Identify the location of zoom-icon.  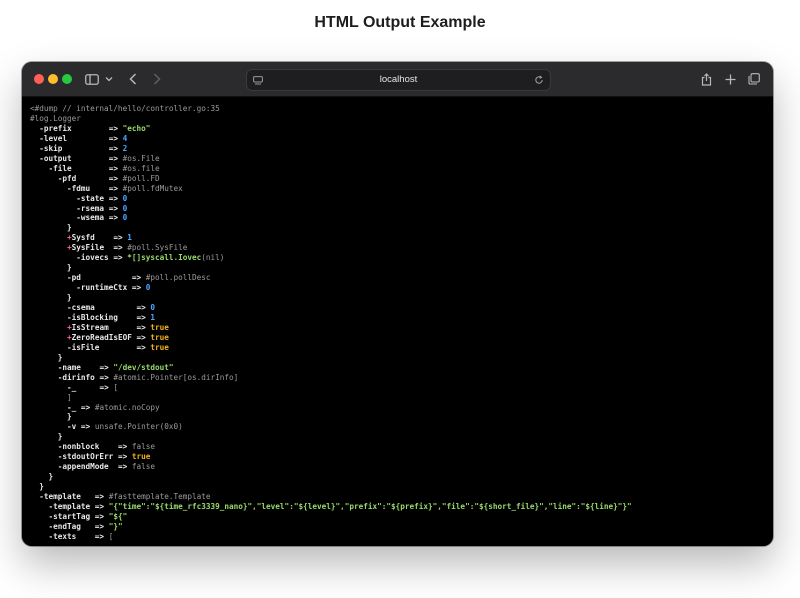
(67, 79).